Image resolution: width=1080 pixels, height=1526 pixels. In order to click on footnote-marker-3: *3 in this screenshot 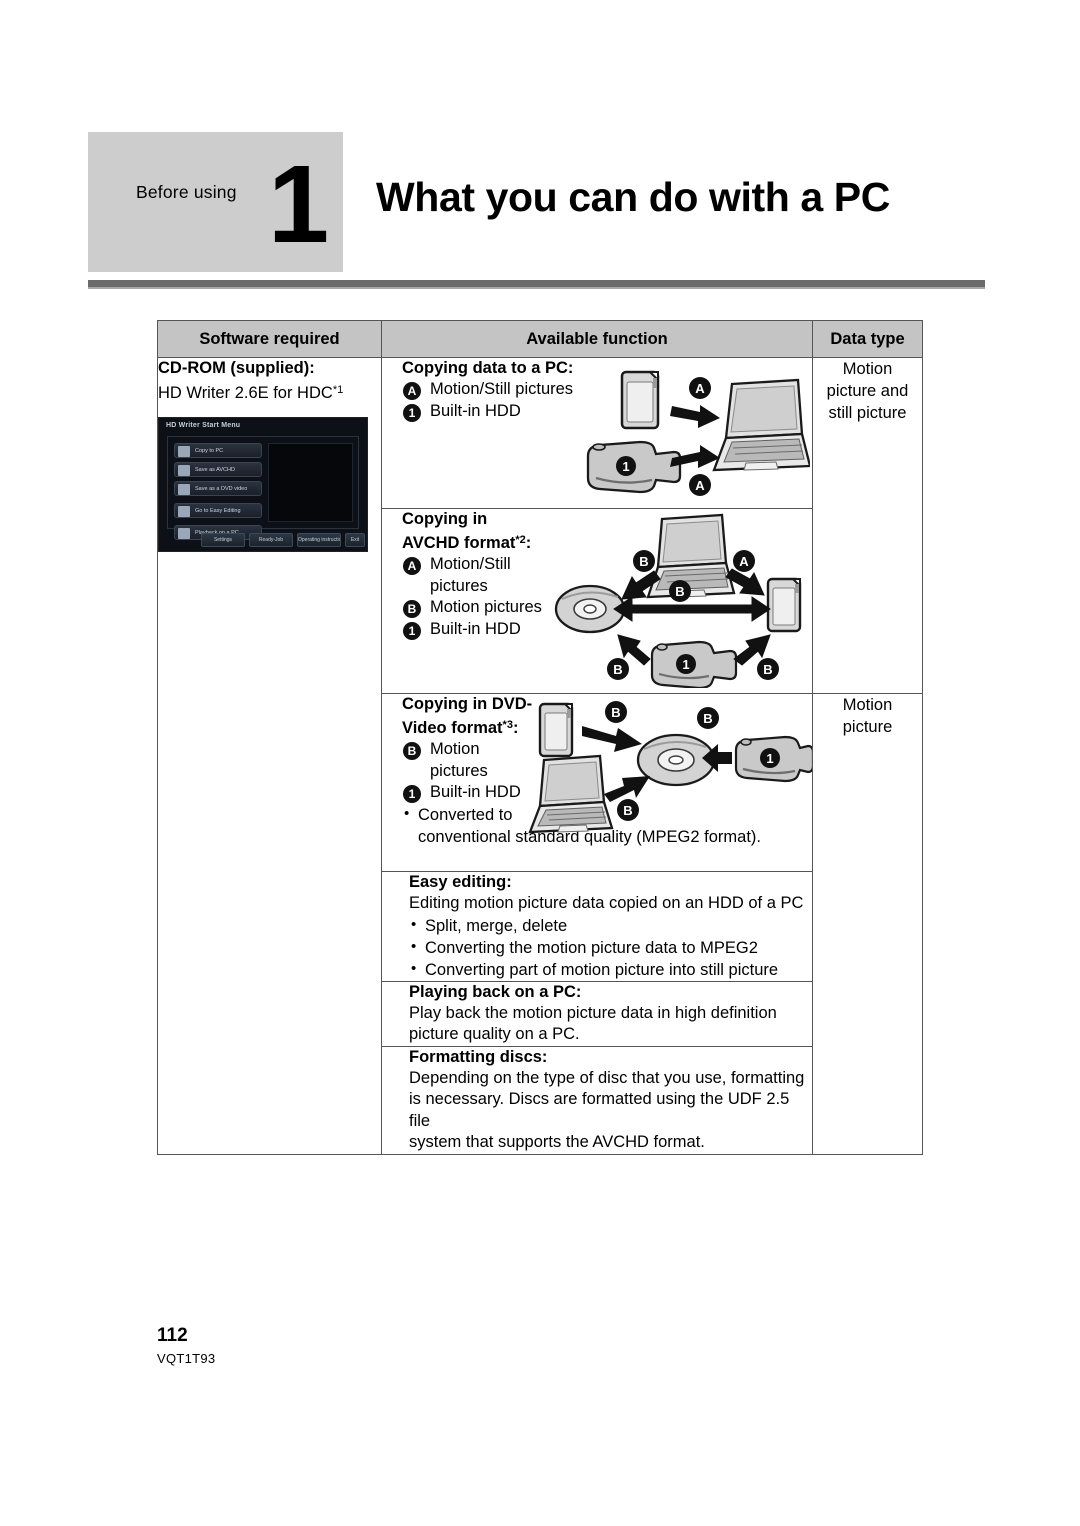, I will do `click(507, 725)`.